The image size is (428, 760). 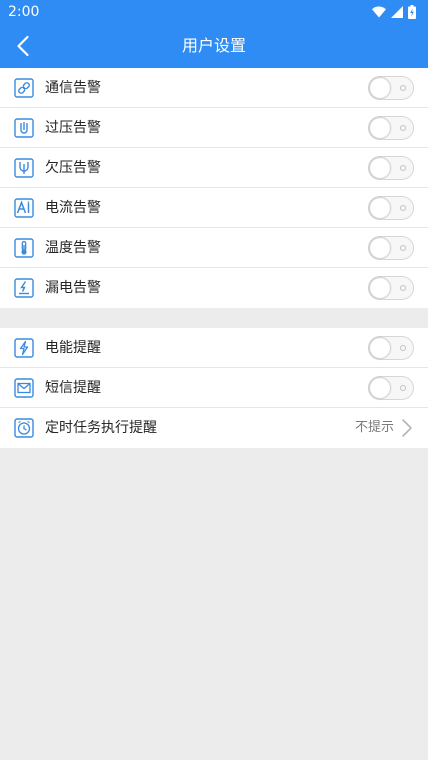 I want to click on back-button, so click(x=23, y=46).